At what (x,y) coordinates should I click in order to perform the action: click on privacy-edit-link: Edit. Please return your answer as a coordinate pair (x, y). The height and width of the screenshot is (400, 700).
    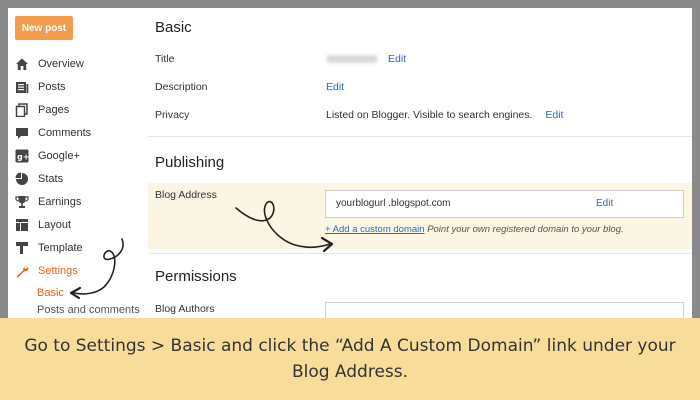
    Looking at the image, I should click on (554, 115).